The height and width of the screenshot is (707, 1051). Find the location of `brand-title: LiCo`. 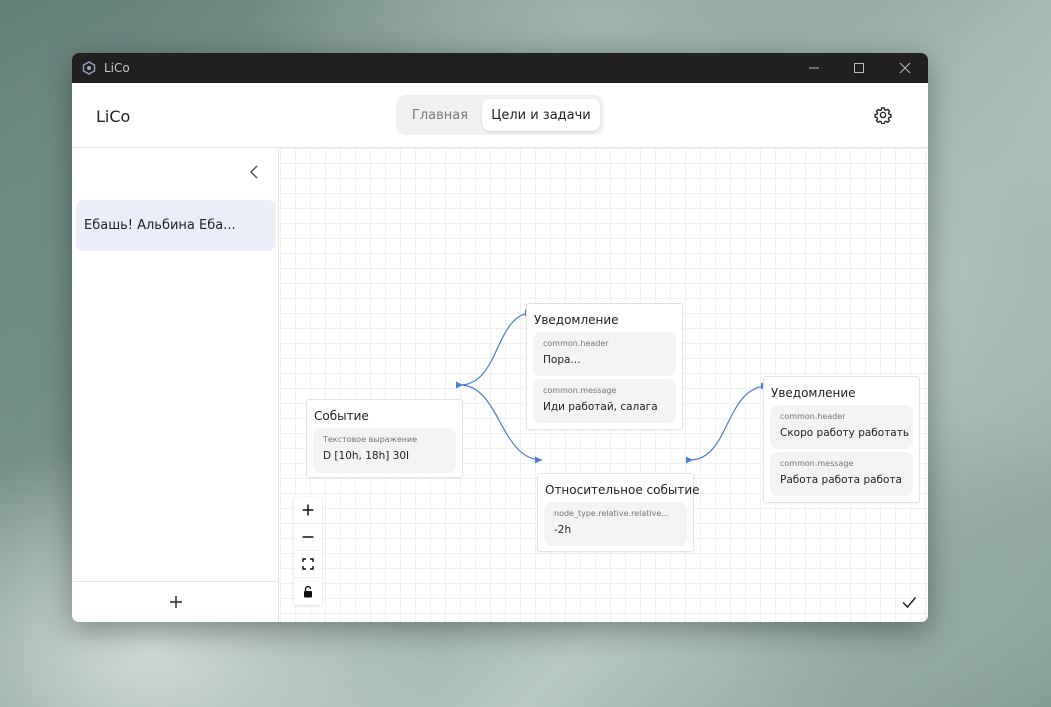

brand-title: LiCo is located at coordinates (113, 116).